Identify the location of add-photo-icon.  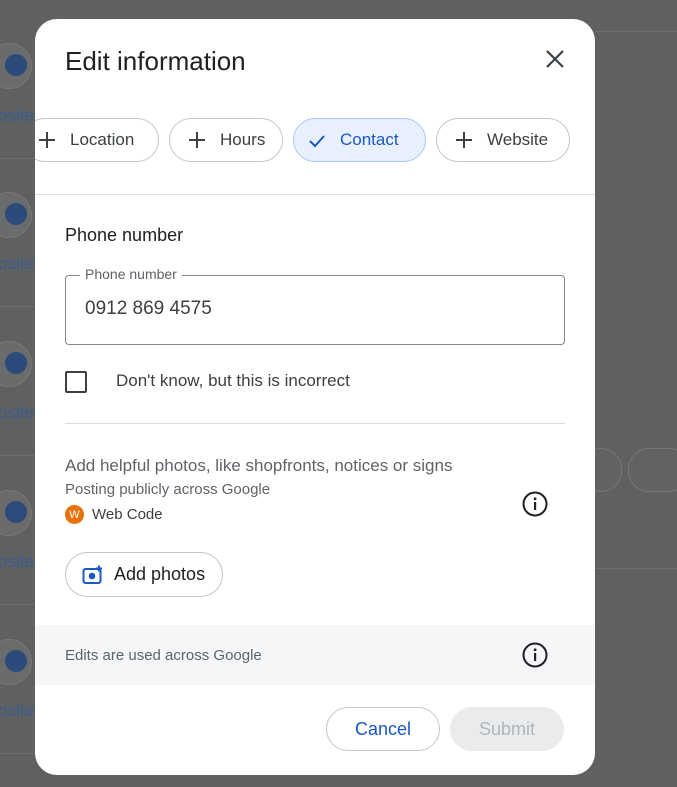
(93, 575).